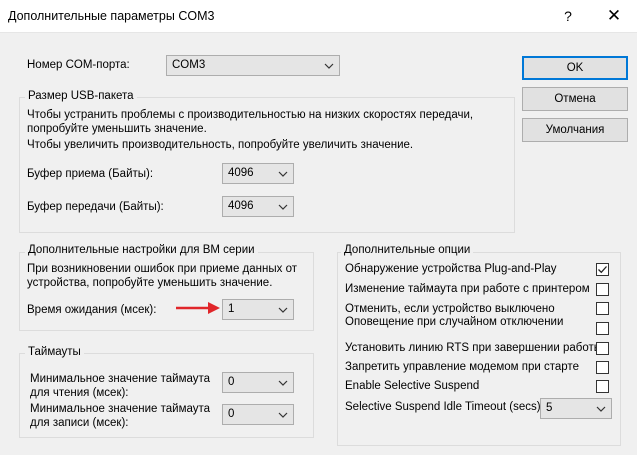  I want to click on option-checkbox-pnp, so click(602, 269).